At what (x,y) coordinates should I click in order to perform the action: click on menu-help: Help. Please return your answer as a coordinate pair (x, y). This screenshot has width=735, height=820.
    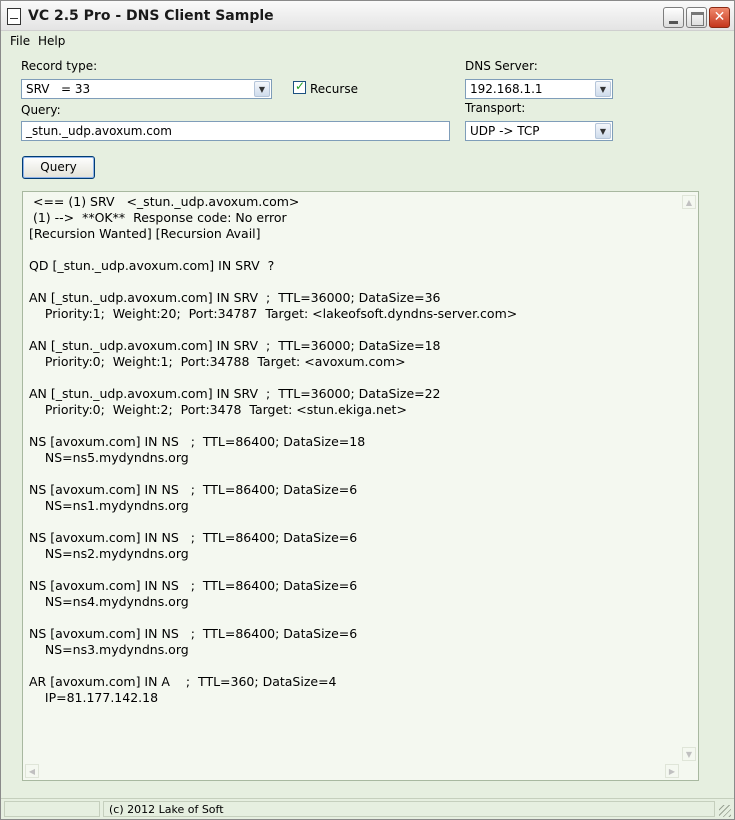
    Looking at the image, I should click on (51, 41).